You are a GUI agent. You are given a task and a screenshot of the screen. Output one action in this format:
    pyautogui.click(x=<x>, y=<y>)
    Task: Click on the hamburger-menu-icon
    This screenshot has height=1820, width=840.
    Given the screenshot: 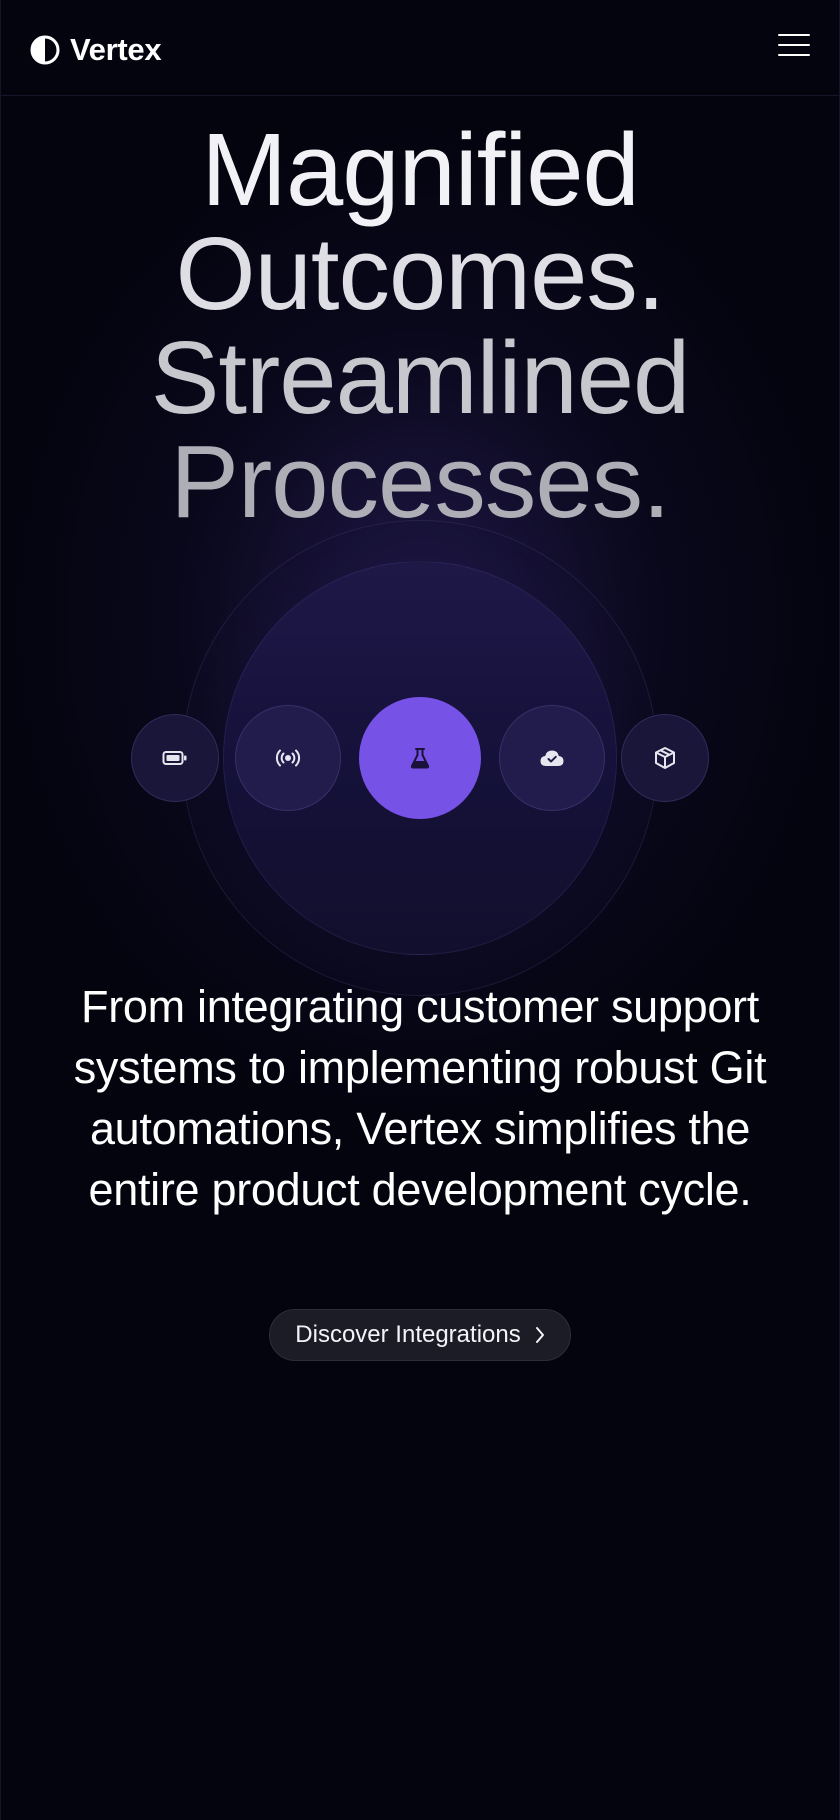 What is the action you would take?
    pyautogui.click(x=794, y=45)
    